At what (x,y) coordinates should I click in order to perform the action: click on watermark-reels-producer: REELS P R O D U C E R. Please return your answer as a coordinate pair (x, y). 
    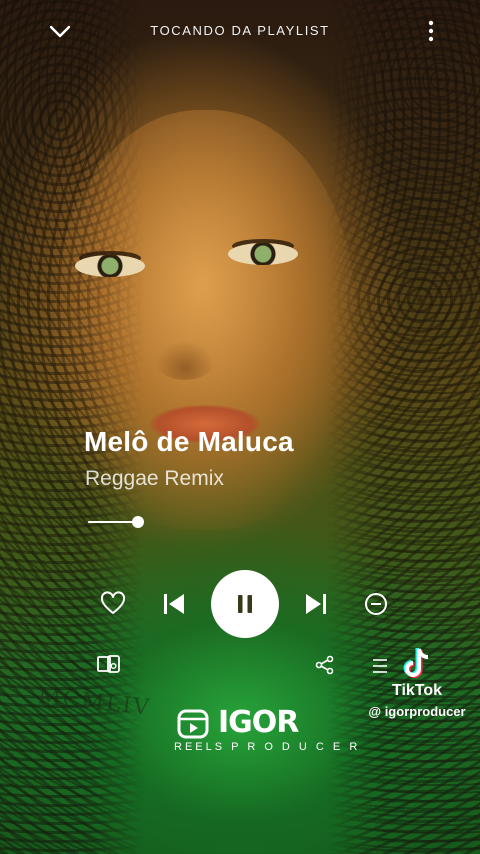
    Looking at the image, I should click on (267, 747).